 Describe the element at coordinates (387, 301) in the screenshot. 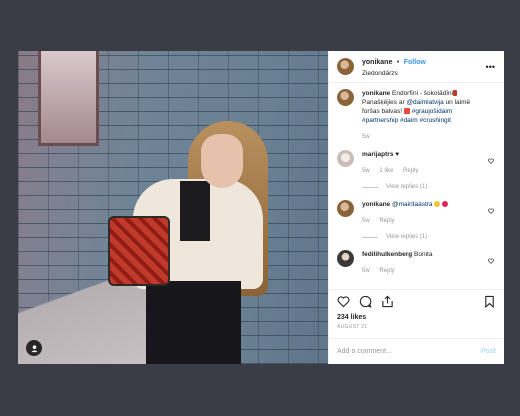

I see `share-icon` at that location.